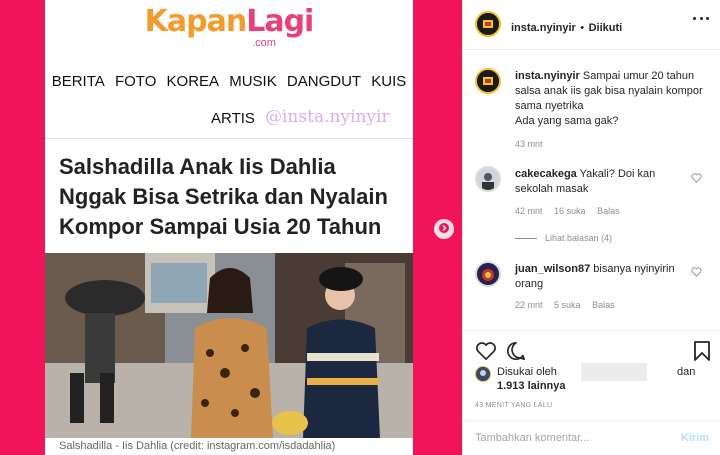  What do you see at coordinates (327, 117) in the screenshot?
I see `watermark-text: @insta.nyinyir` at bounding box center [327, 117].